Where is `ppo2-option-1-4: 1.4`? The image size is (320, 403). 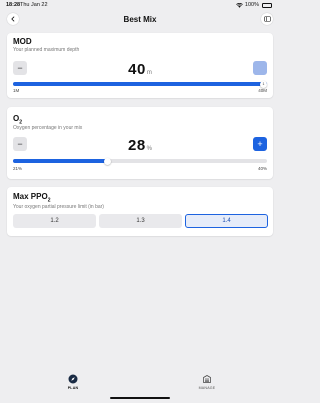 ppo2-option-1-4: 1.4 is located at coordinates (226, 221).